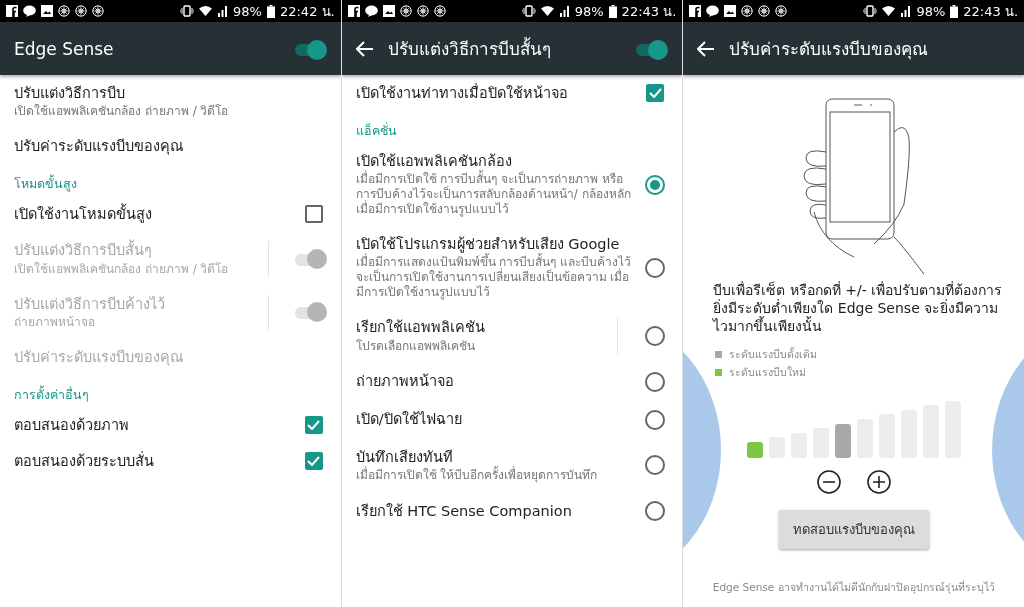 This screenshot has width=1024, height=607. Describe the element at coordinates (434, 161) in the screenshot. I see `setting-title: เปิดใช้แอพพลิเคชันกล้อง` at that location.